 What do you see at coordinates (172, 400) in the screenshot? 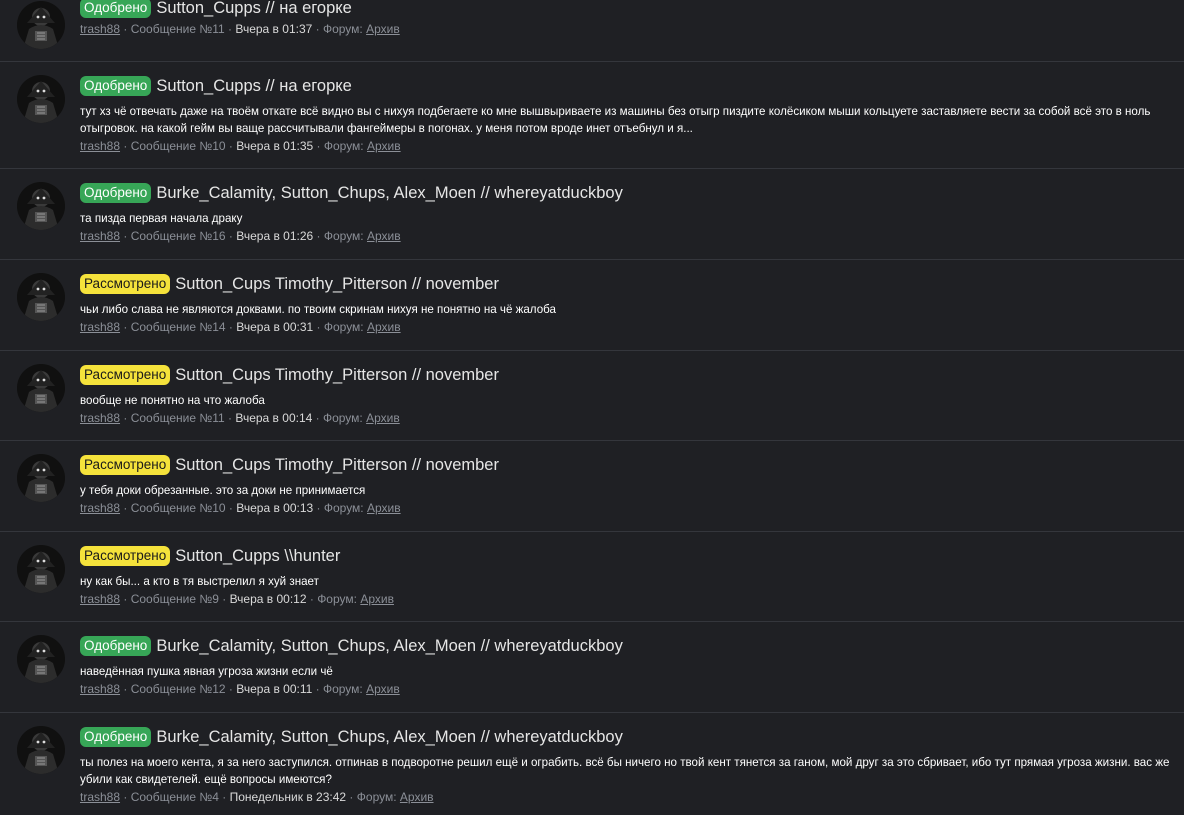
I see `post-snippet: вообще не понятно на что жалоба` at bounding box center [172, 400].